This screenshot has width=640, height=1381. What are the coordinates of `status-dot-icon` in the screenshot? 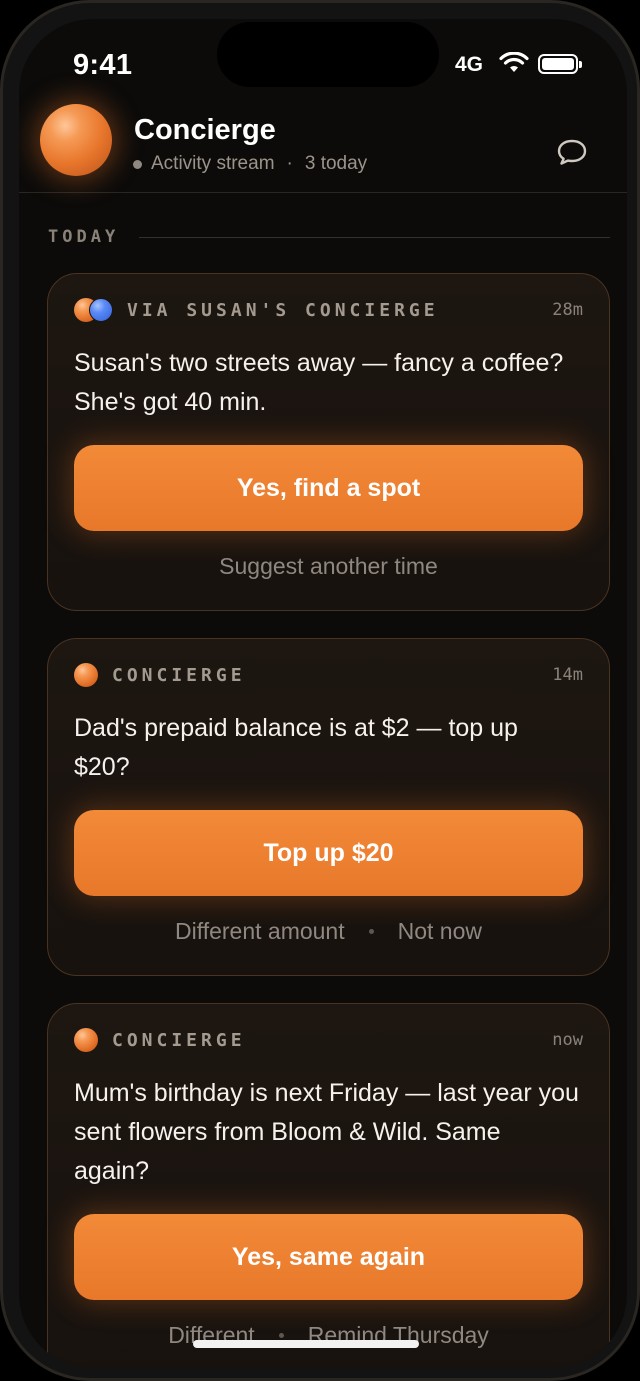 It's located at (137, 164).